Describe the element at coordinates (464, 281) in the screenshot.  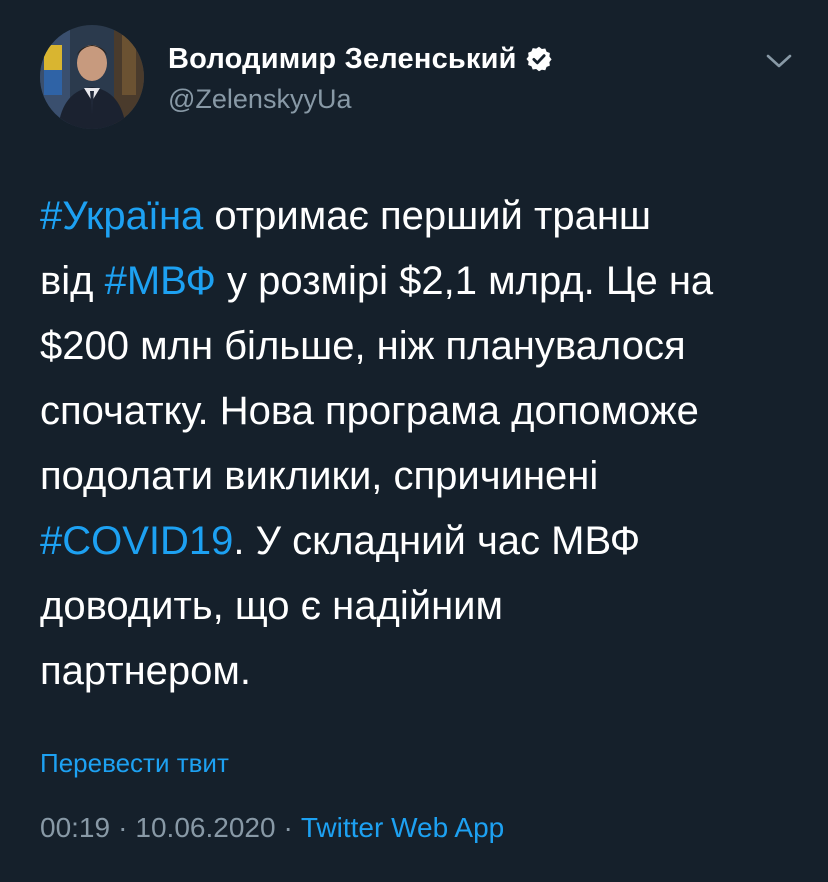
I see `tweet-text-segment: у розмірі $2,1 млрд. Це на` at that location.